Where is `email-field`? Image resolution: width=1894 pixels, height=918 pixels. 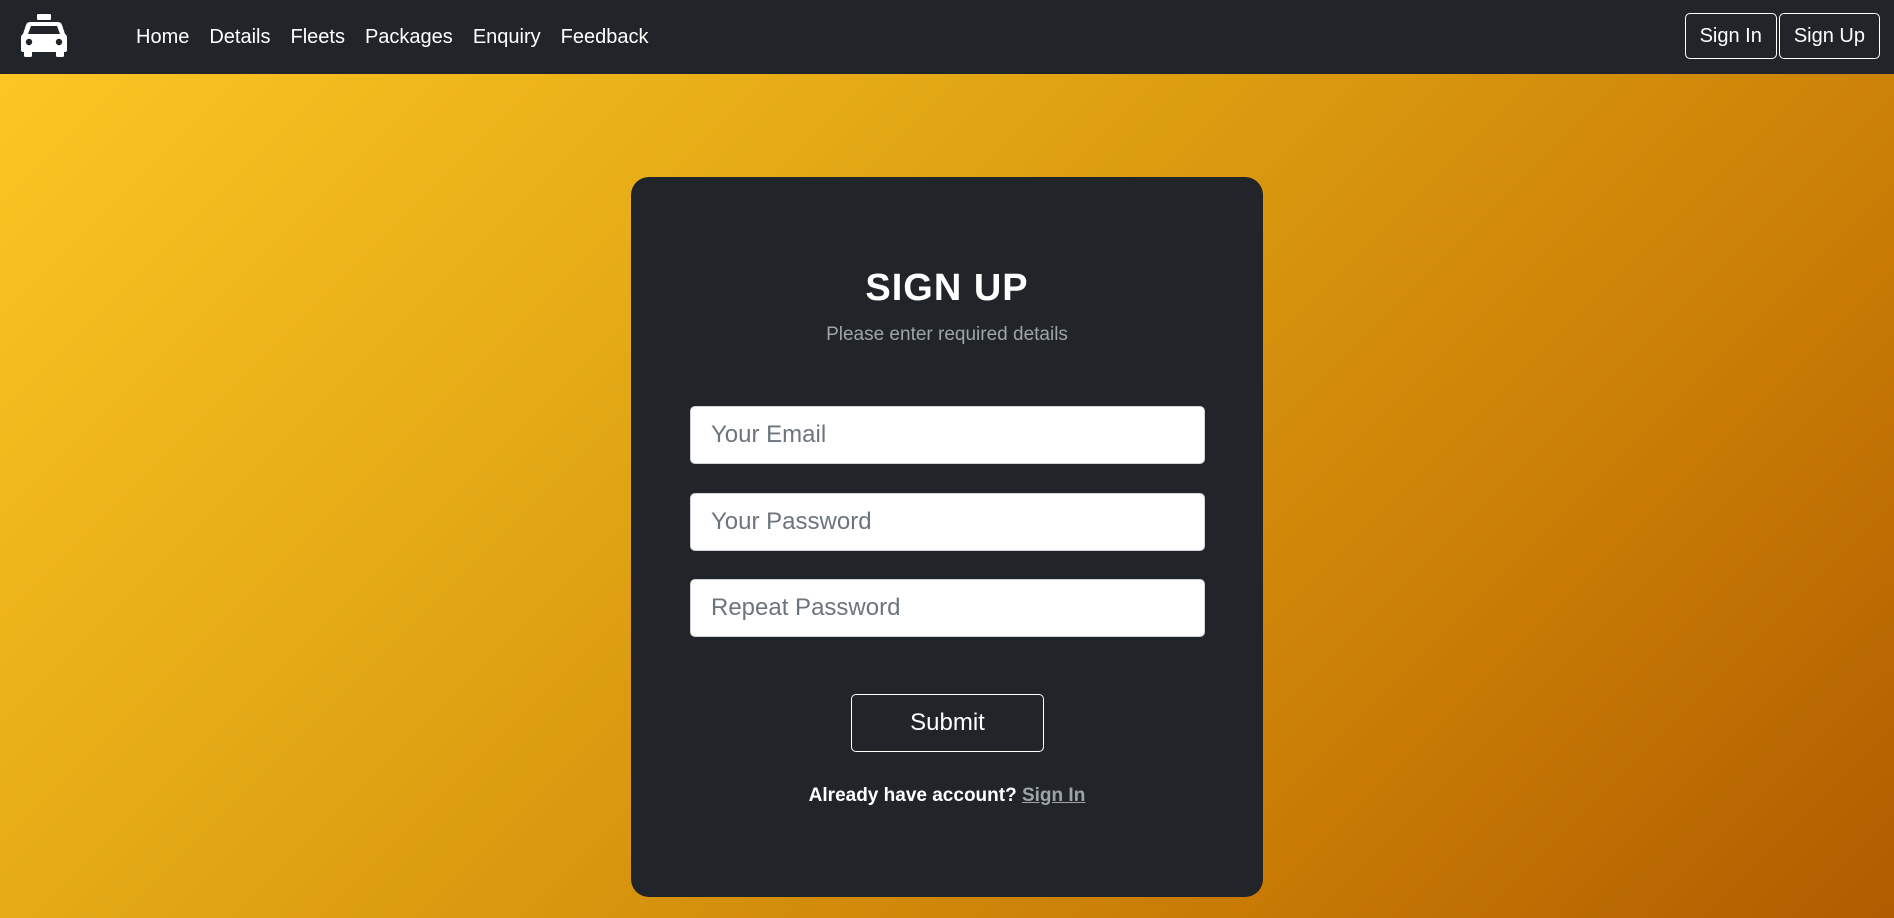 email-field is located at coordinates (947, 435).